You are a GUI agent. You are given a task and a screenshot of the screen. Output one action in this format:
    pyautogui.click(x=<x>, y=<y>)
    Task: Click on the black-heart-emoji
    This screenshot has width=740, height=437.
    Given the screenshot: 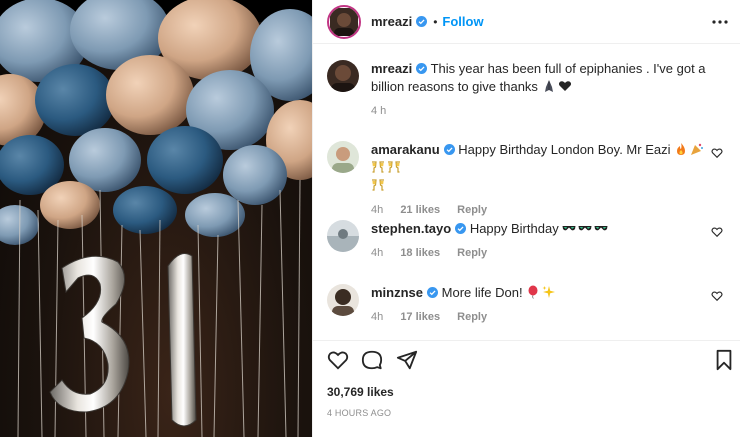 What is the action you would take?
    pyautogui.click(x=564, y=86)
    